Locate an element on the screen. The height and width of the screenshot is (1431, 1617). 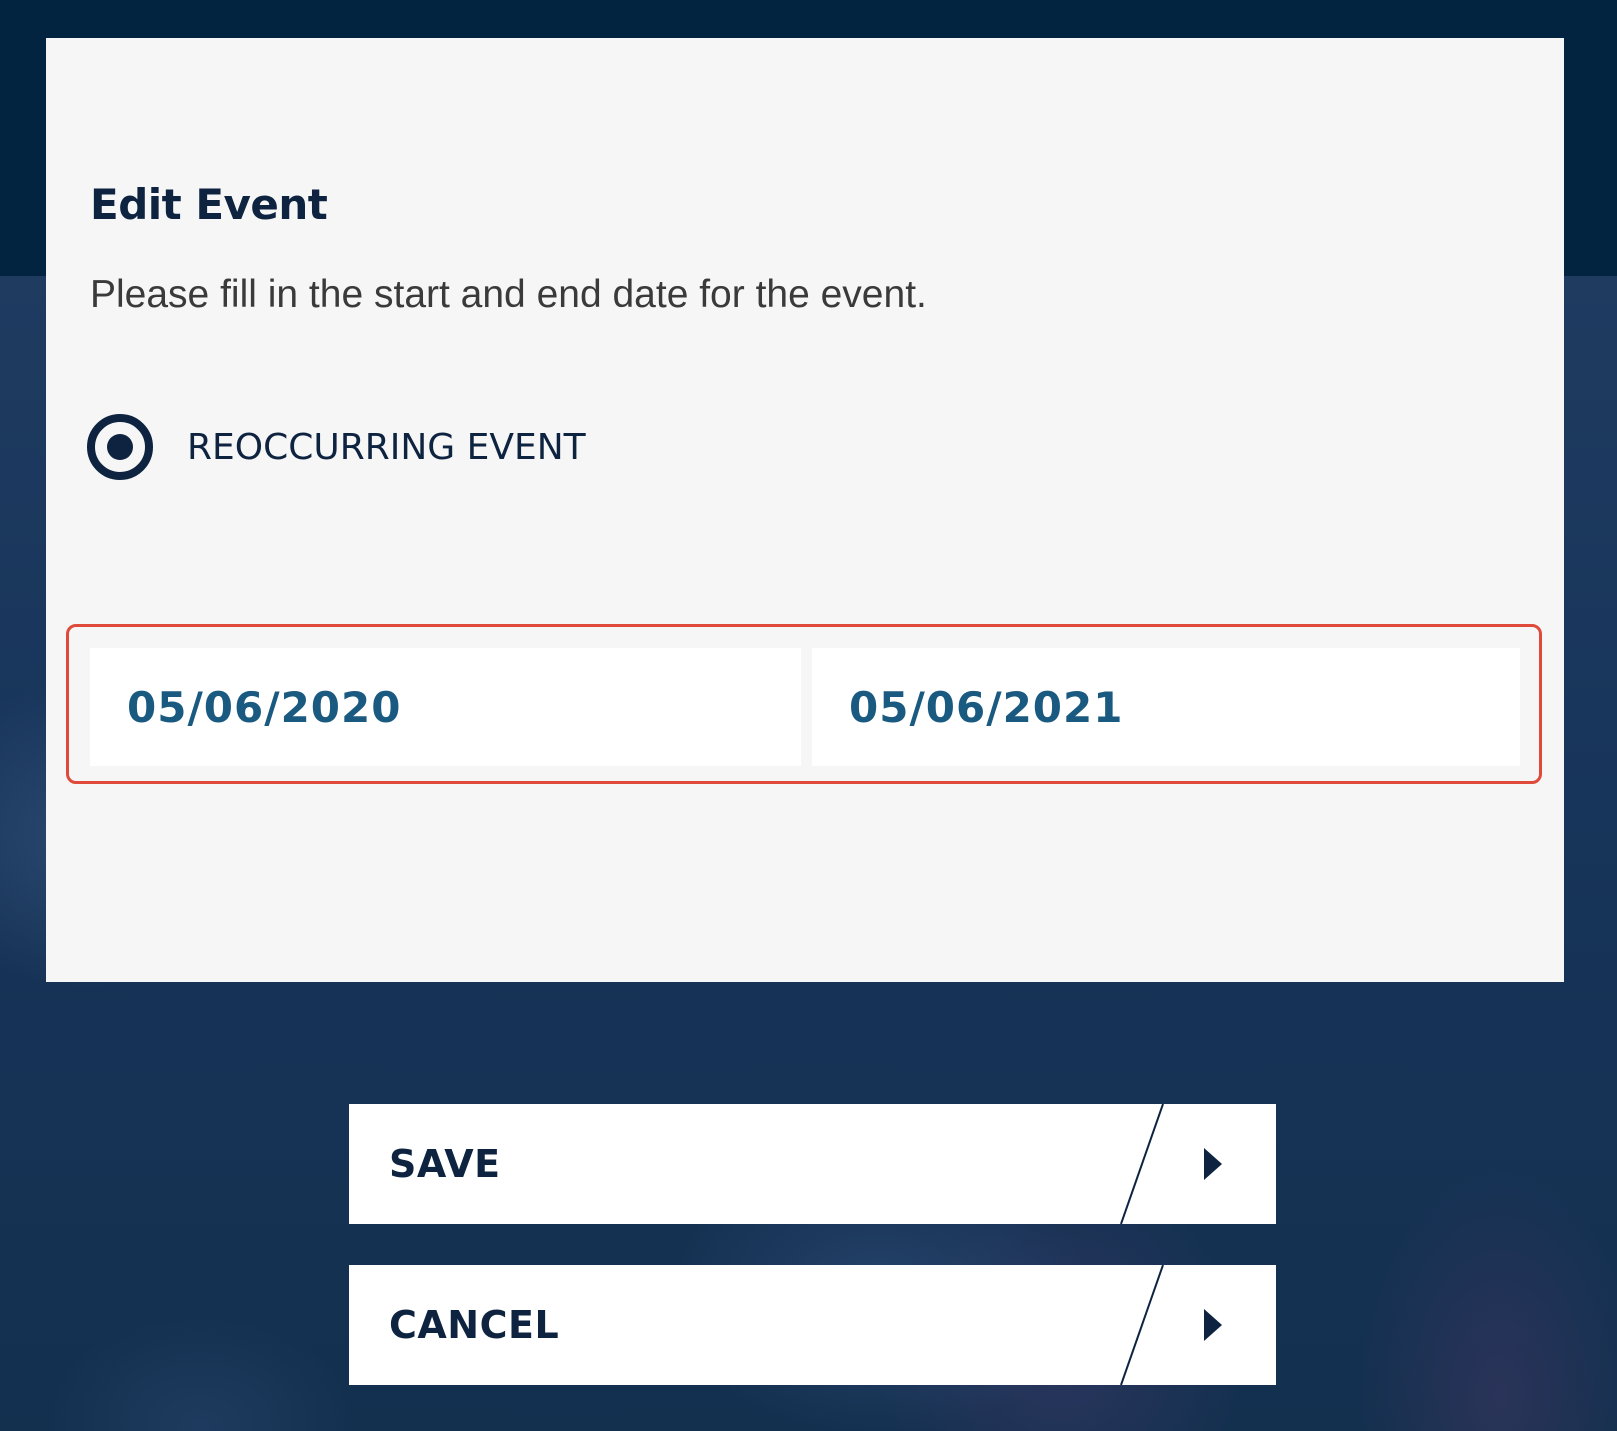
start-date-field: 05/06/2020 is located at coordinates (445, 707).